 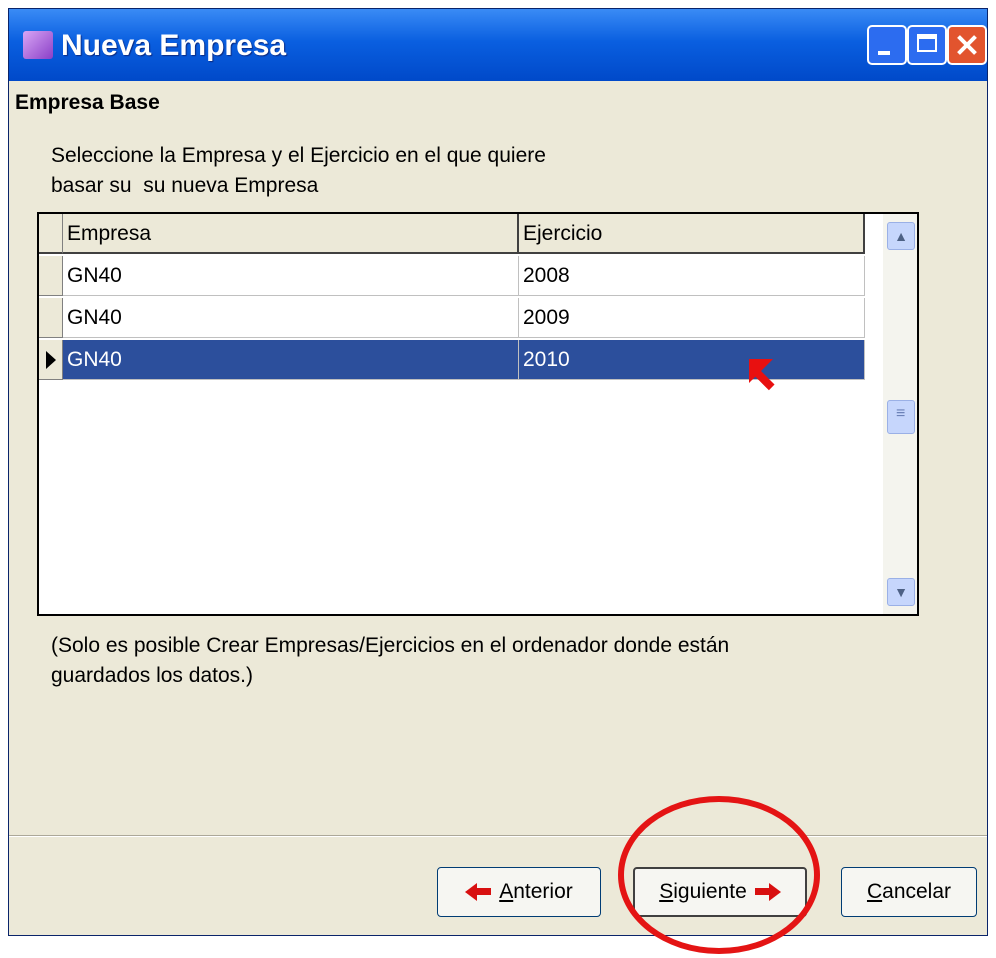 What do you see at coordinates (152, 675) in the screenshot?
I see `note-line-2: guardados los datos.)` at bounding box center [152, 675].